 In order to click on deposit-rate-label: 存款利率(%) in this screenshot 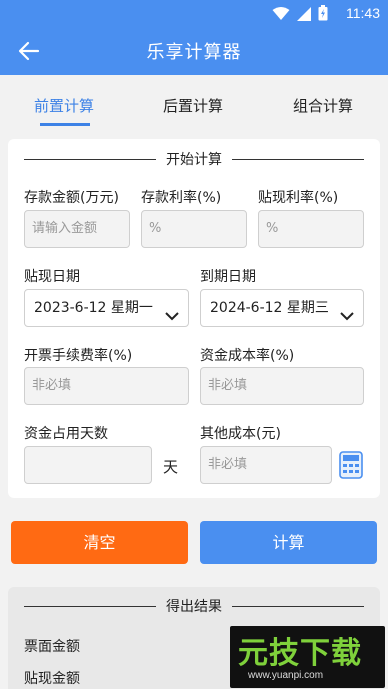, I will do `click(181, 198)`.